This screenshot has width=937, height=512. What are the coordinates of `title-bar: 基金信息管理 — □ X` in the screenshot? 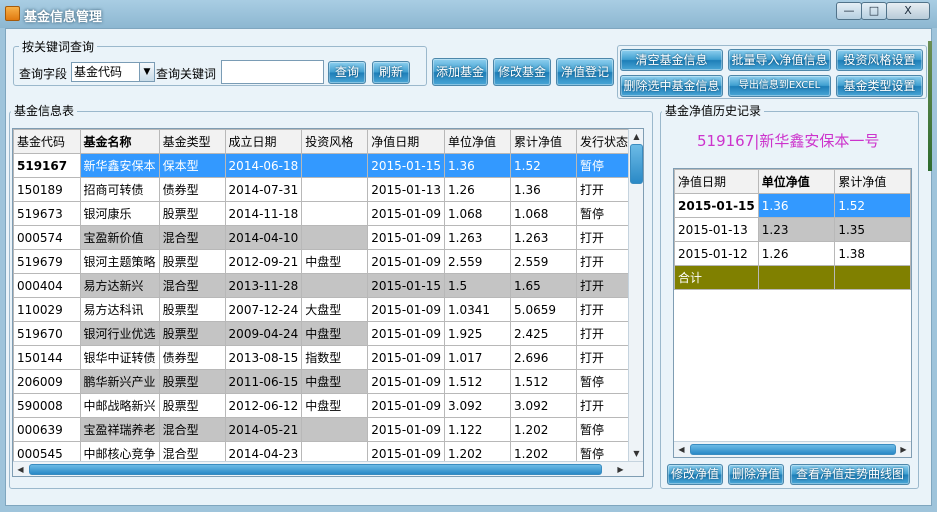 It's located at (468, 14).